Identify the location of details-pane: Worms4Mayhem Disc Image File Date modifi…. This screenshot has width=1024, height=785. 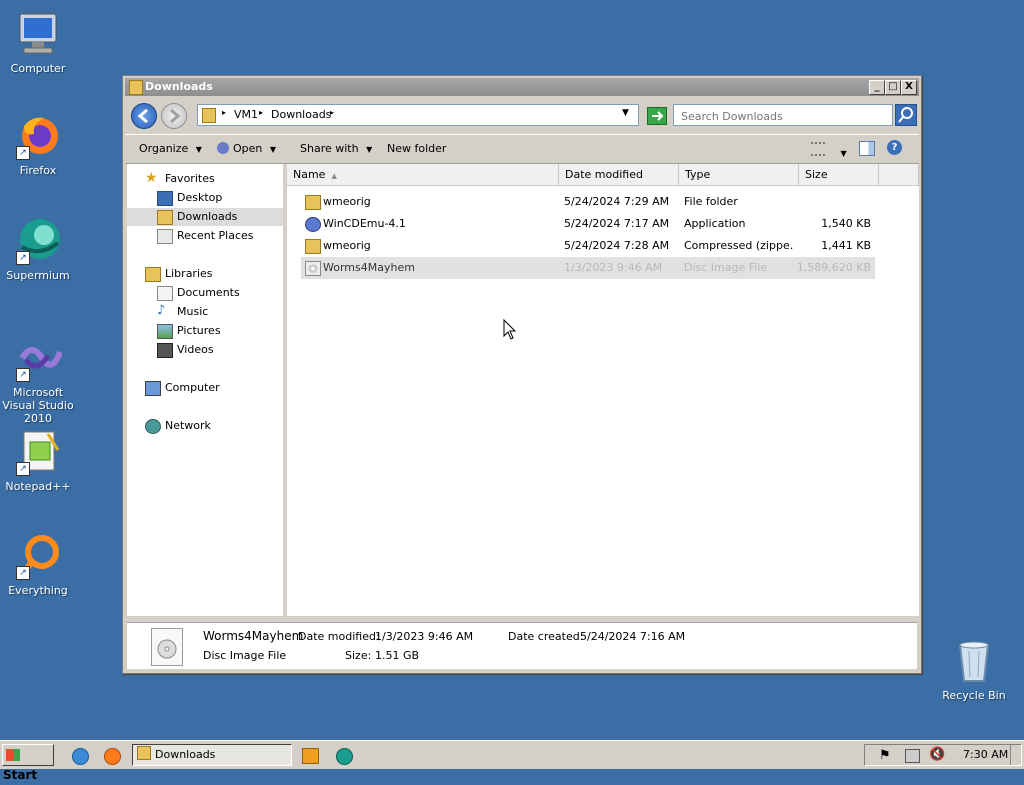
(522, 645).